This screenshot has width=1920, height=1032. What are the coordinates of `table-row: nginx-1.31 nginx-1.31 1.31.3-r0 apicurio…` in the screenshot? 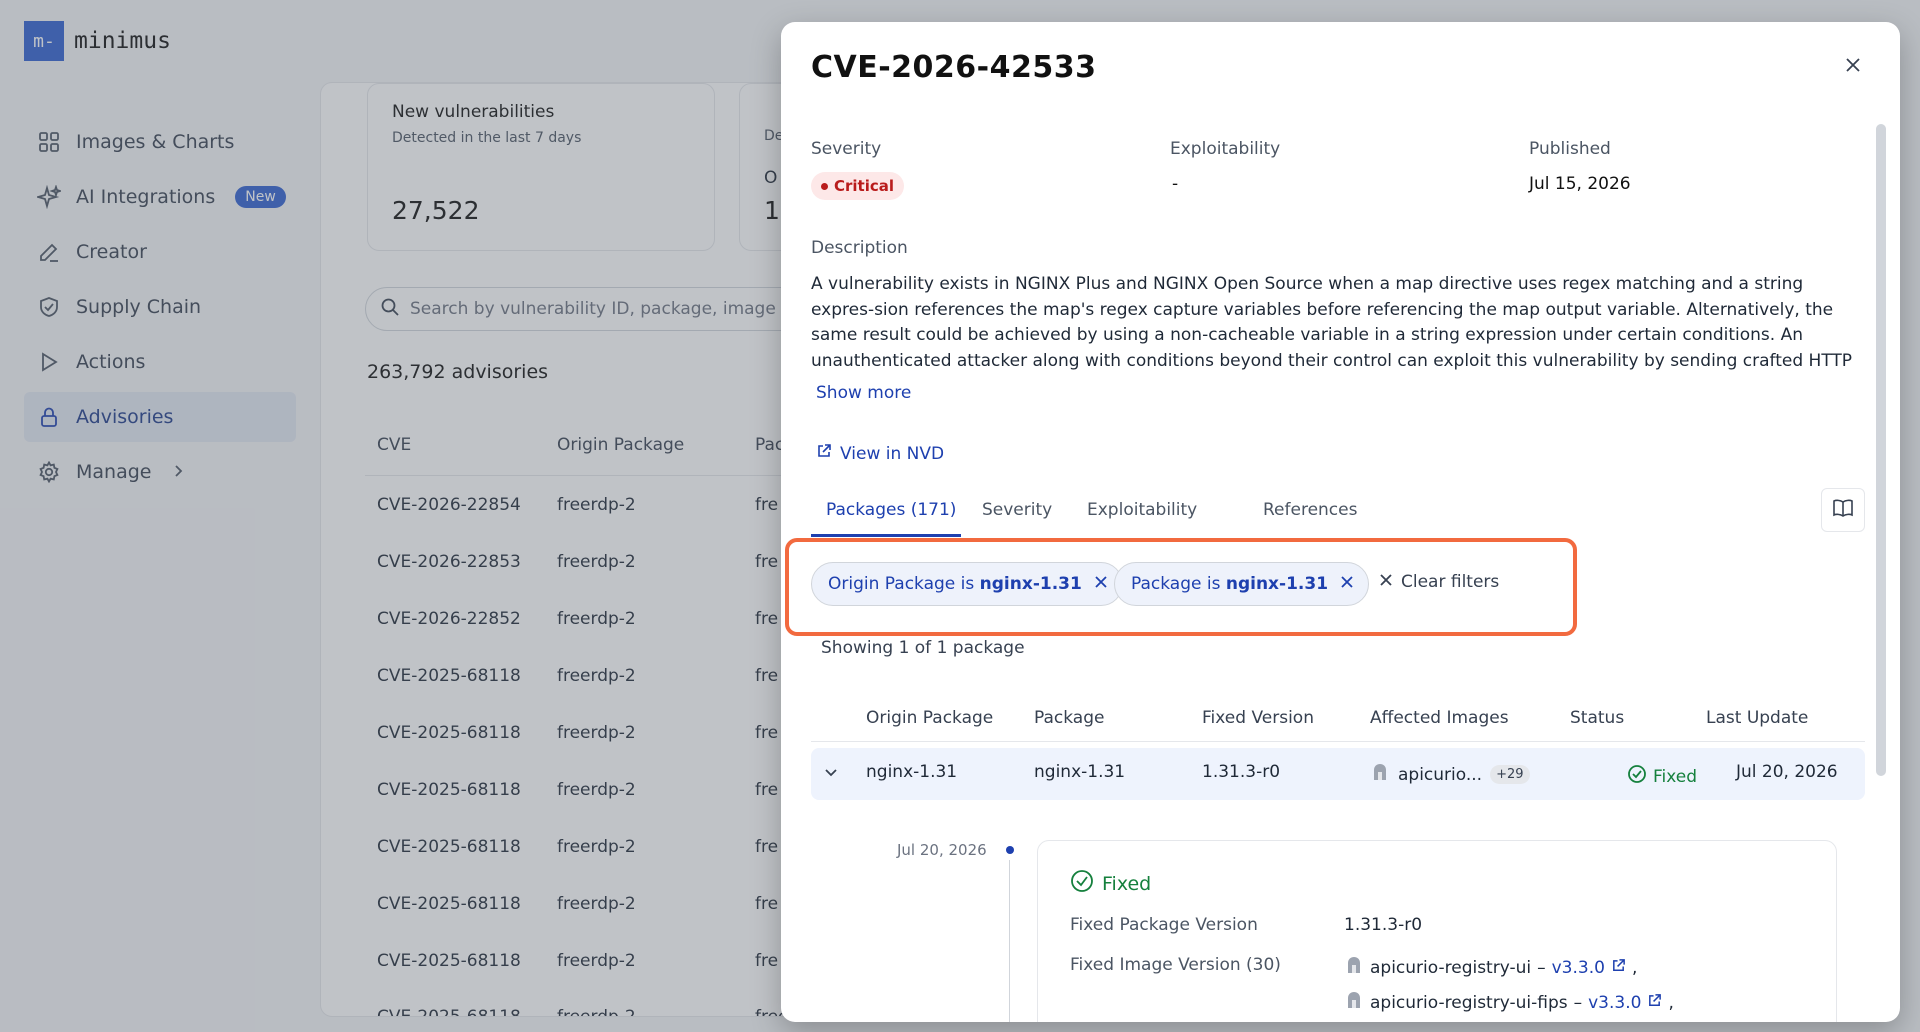 It's located at (1338, 774).